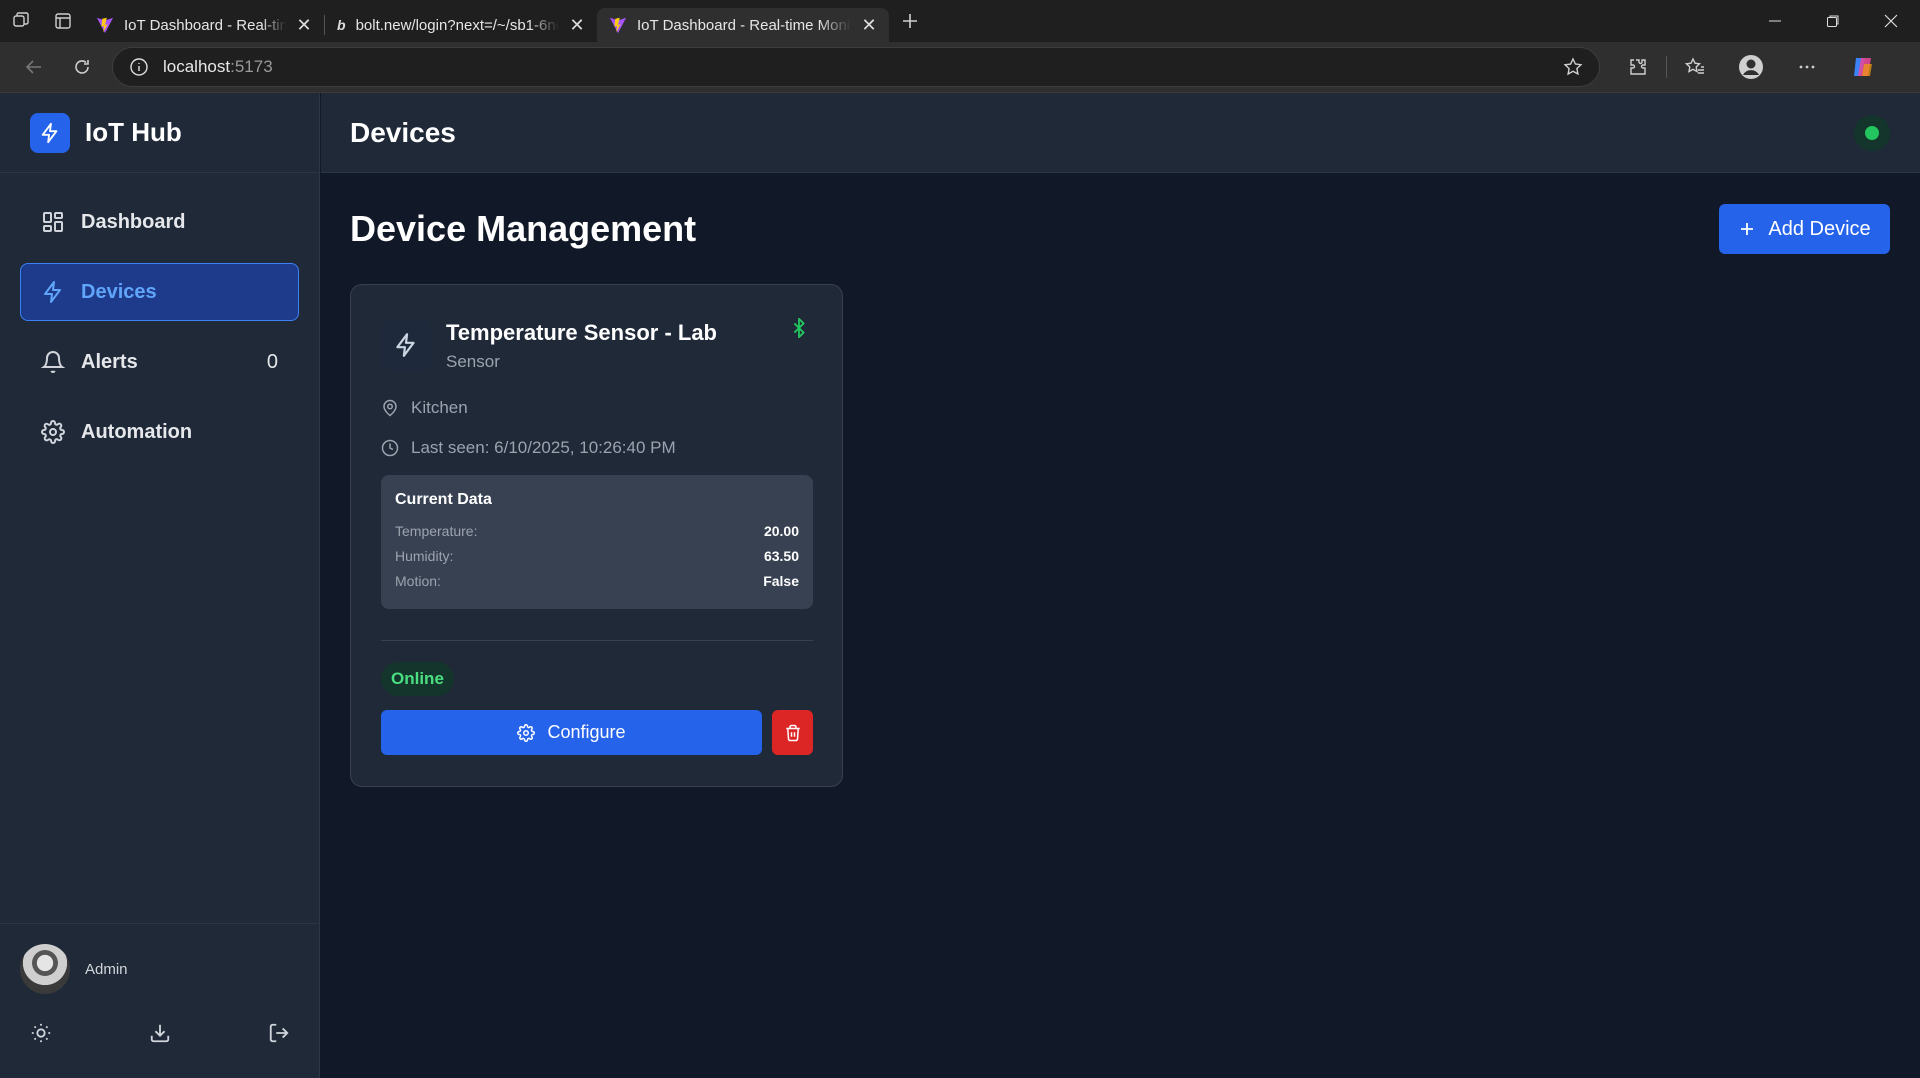  Describe the element at coordinates (1747, 229) in the screenshot. I see `plus-icon` at that location.